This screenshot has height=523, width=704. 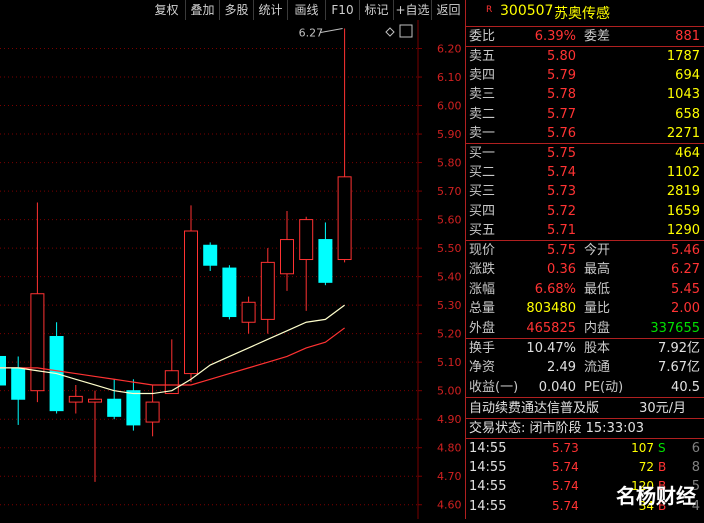 What do you see at coordinates (685, 309) in the screenshot?
I see `stat-value: 2.00` at bounding box center [685, 309].